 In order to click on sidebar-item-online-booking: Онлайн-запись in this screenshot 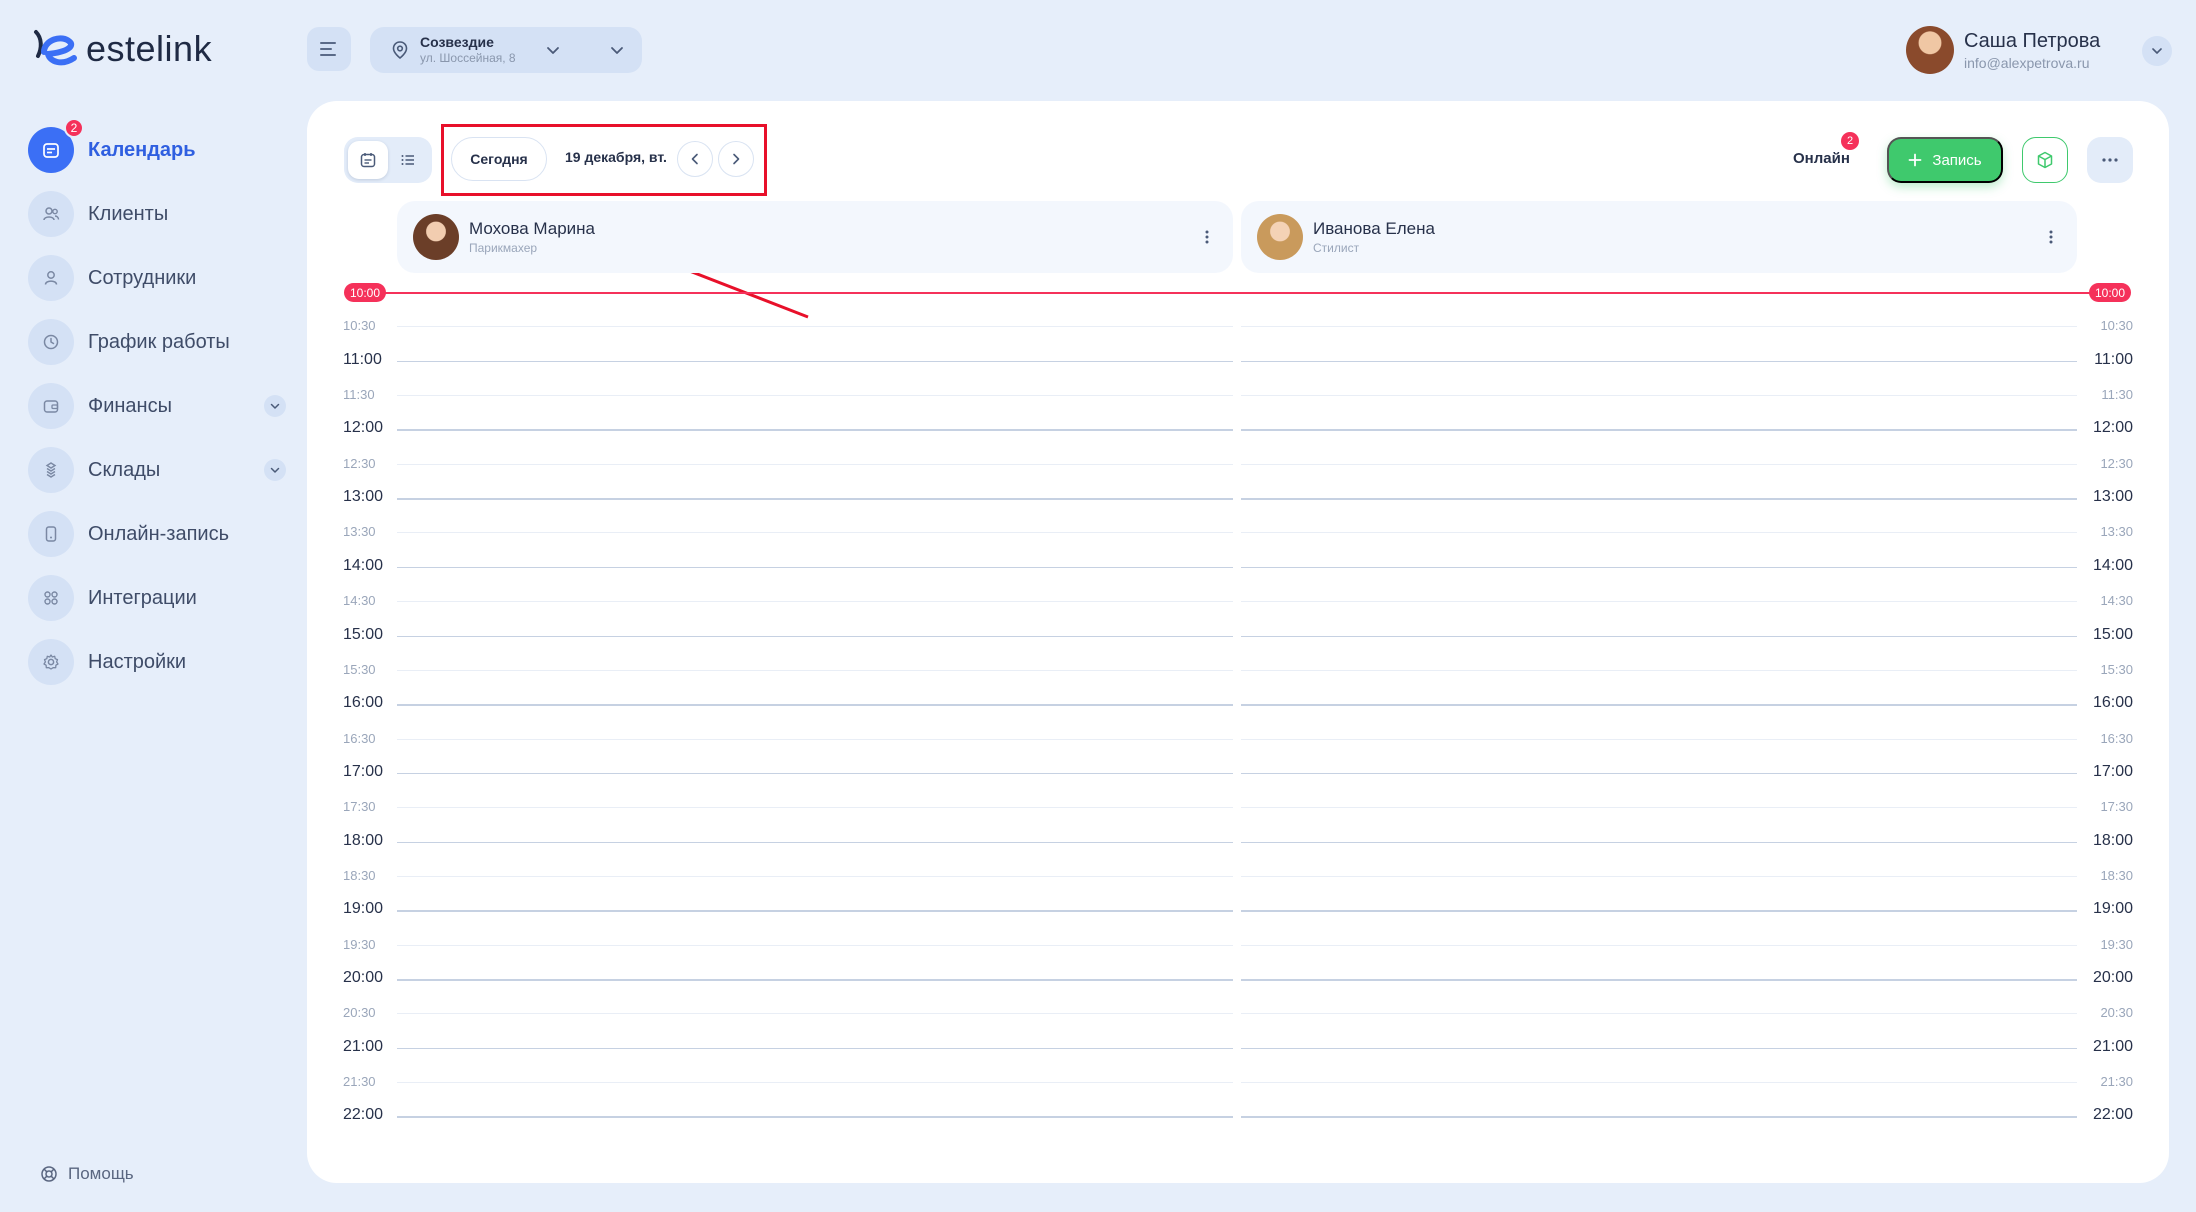, I will do `click(159, 534)`.